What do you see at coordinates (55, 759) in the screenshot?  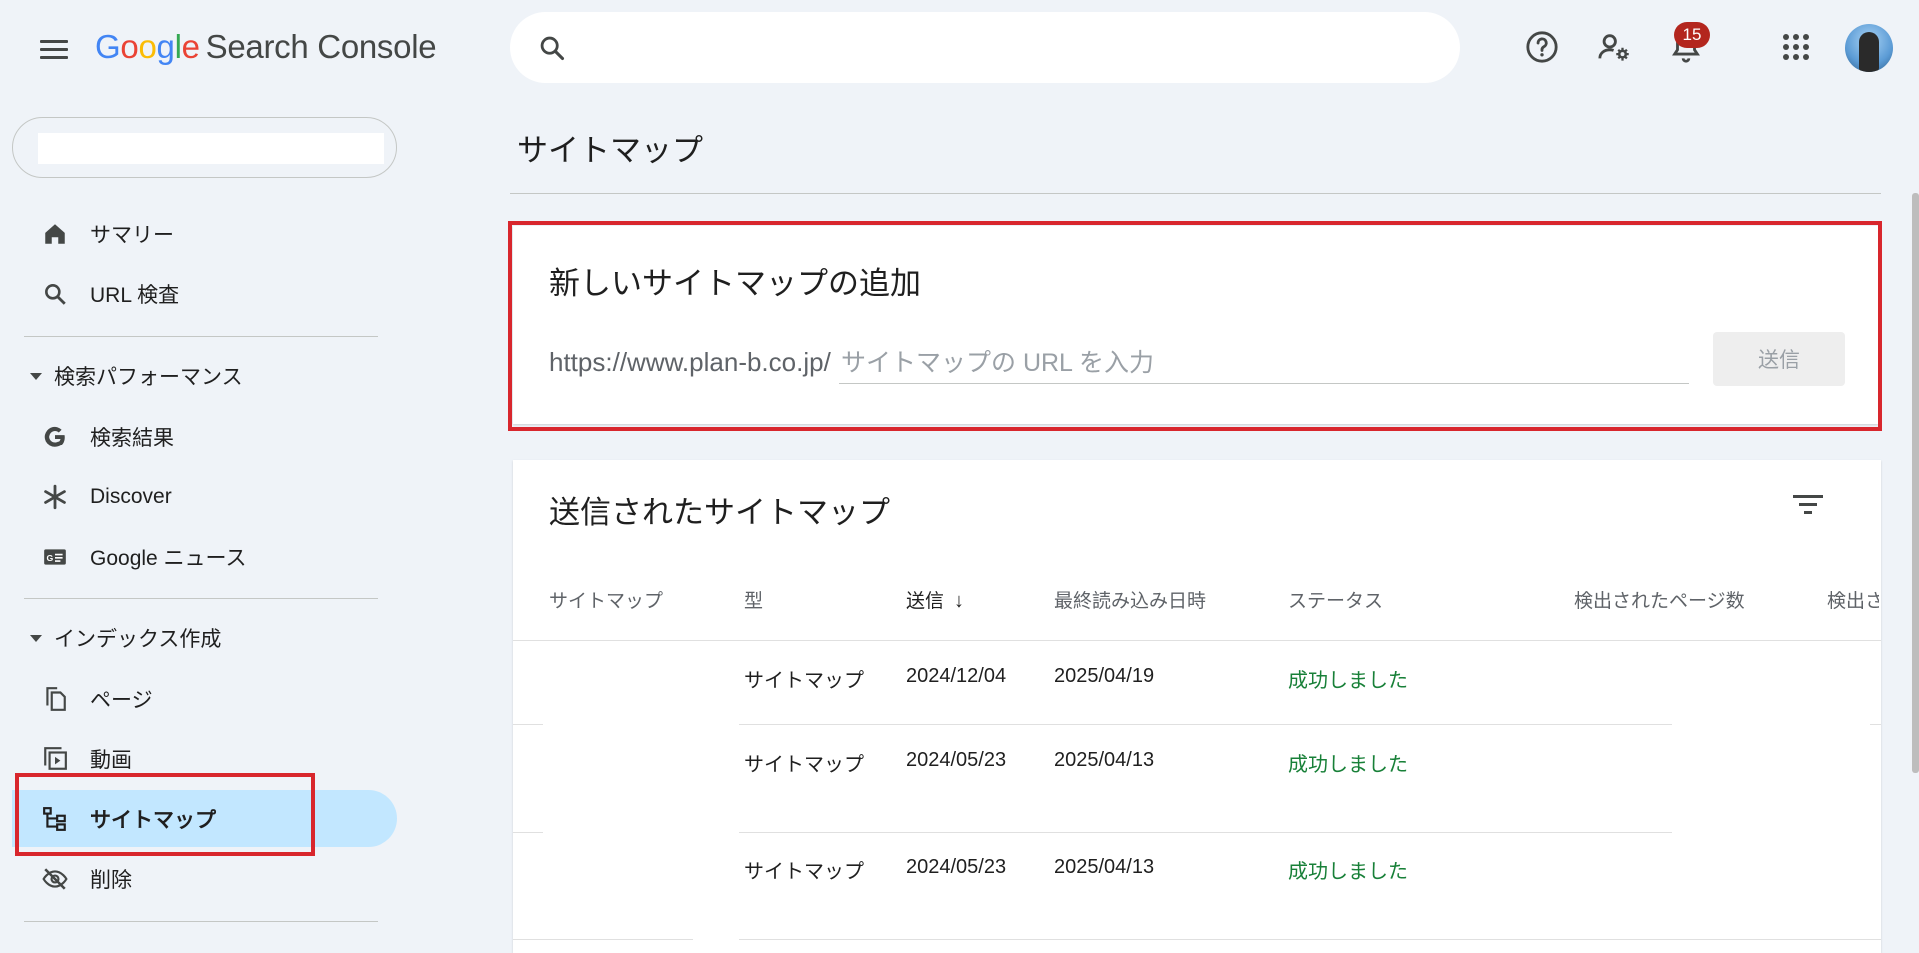 I see `video-icon` at bounding box center [55, 759].